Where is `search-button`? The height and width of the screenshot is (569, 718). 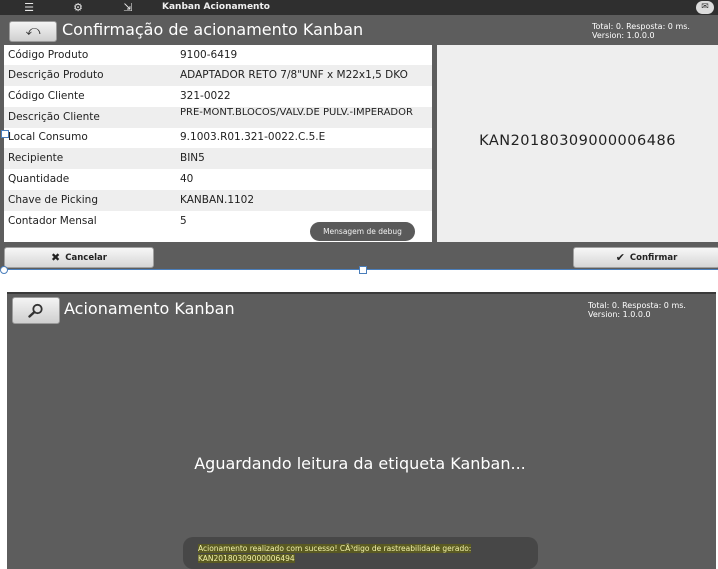 search-button is located at coordinates (36, 310).